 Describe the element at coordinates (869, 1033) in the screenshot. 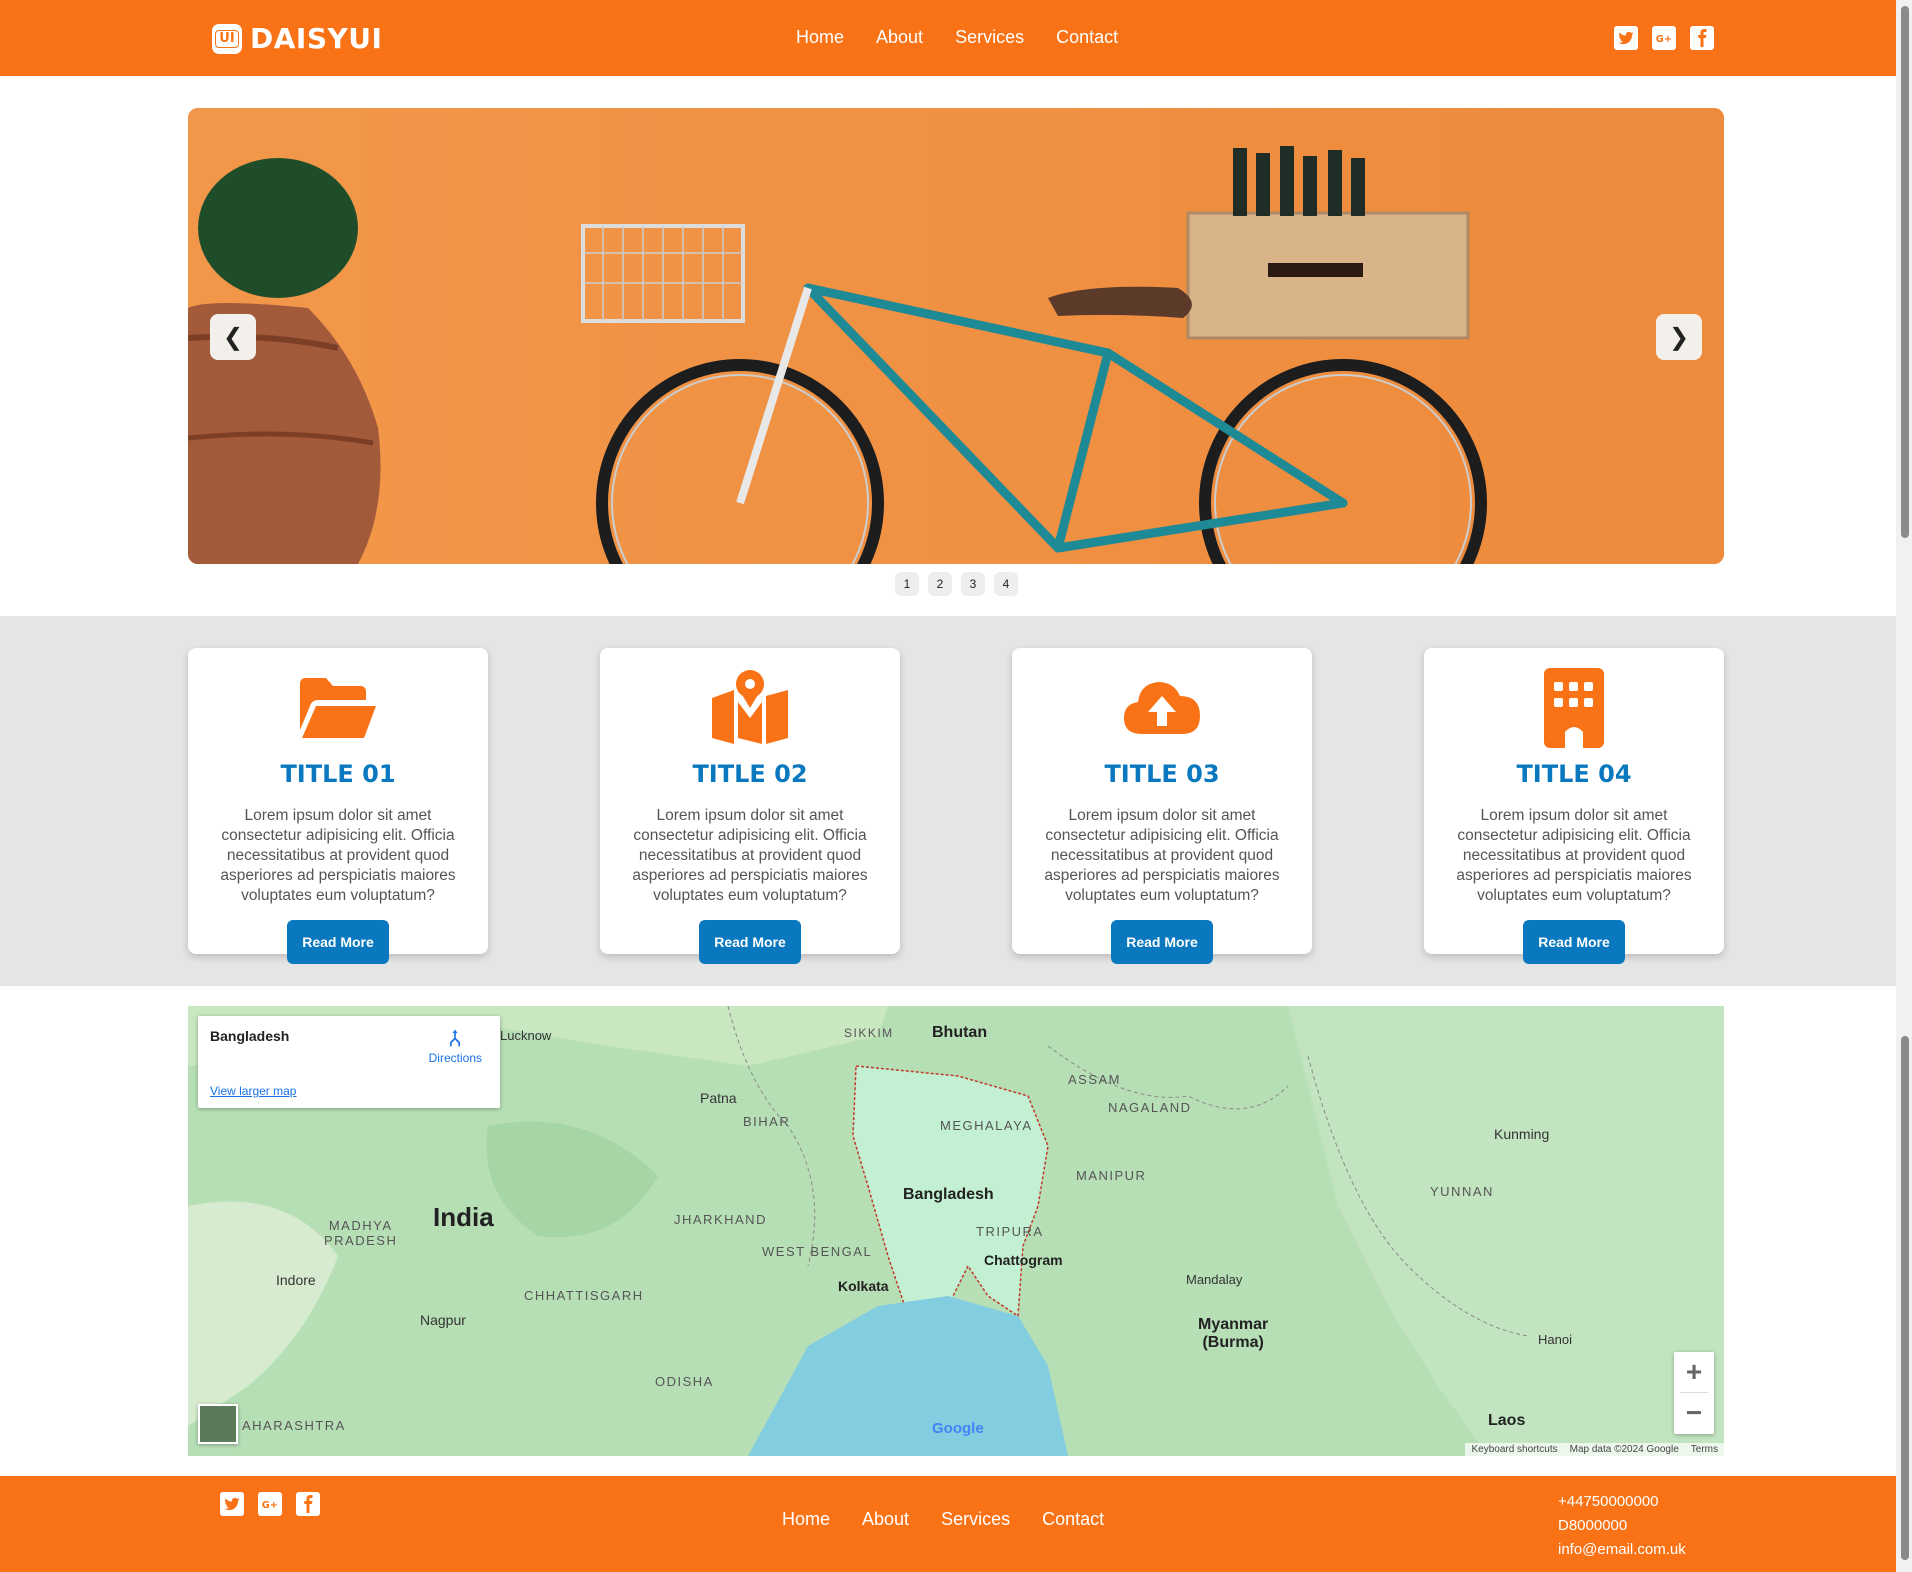

I see `map-label-sikkim: SIKKIM` at that location.